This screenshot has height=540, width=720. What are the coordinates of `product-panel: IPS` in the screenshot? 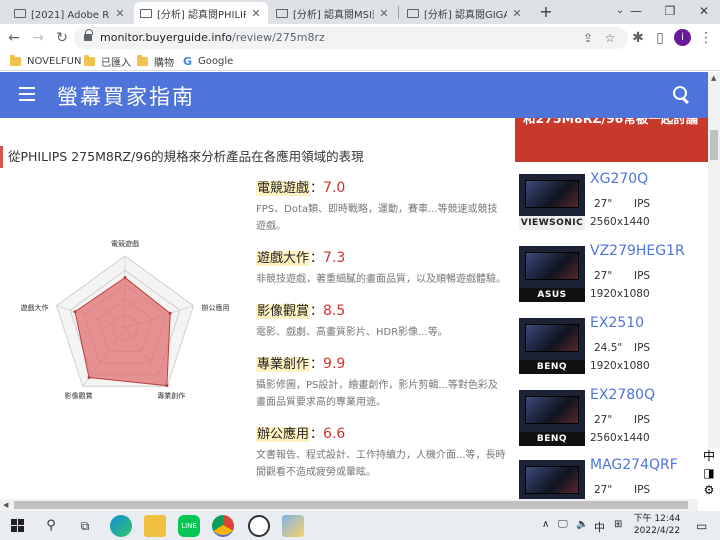 It's located at (642, 420).